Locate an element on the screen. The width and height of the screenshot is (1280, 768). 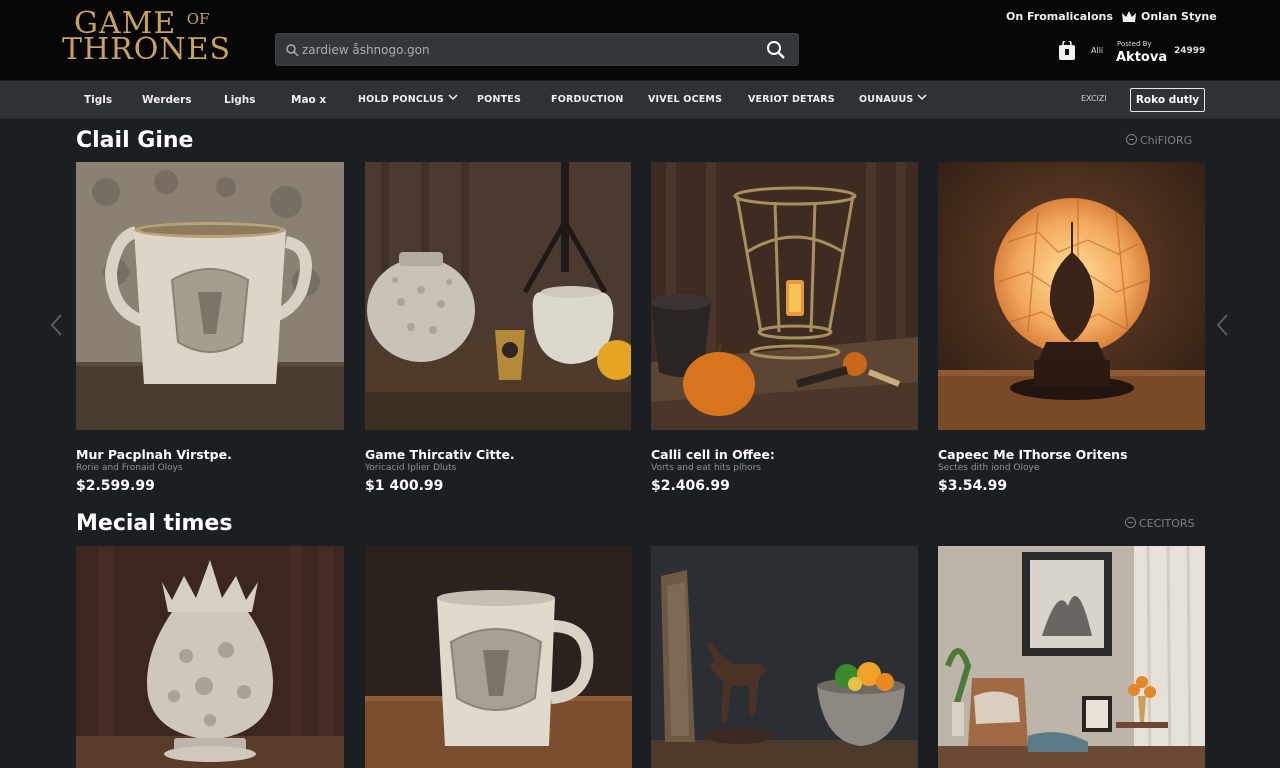
product-image-lantern is located at coordinates (784, 296).